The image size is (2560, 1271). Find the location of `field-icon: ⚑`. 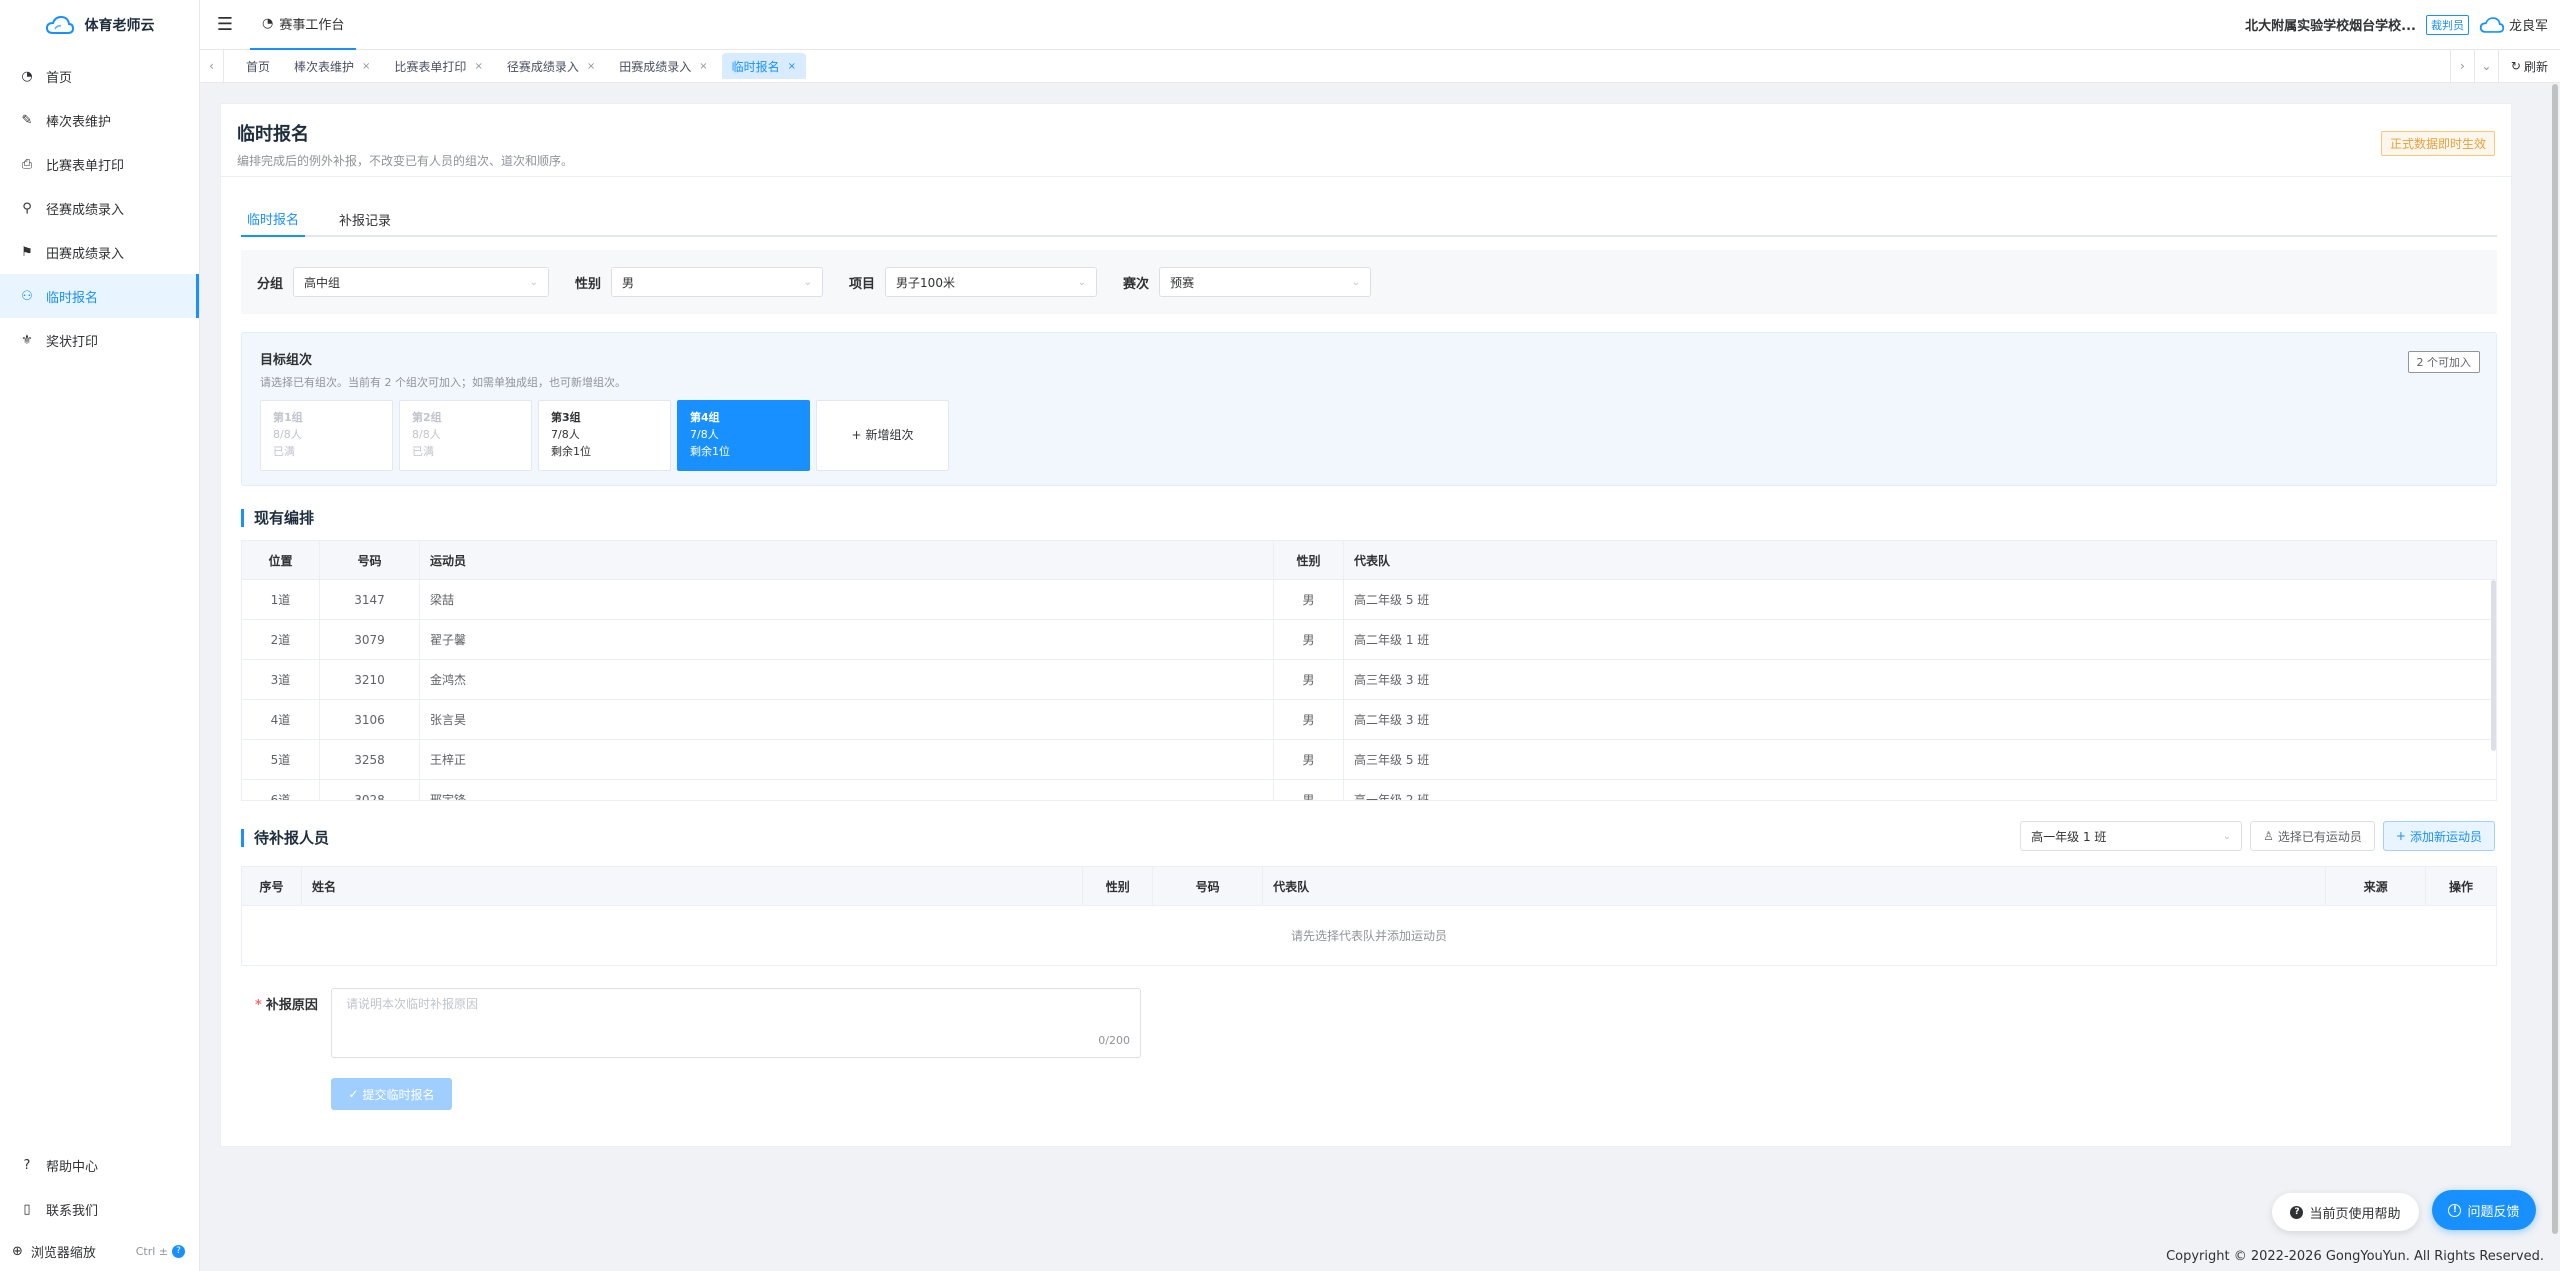

field-icon: ⚑ is located at coordinates (27, 252).